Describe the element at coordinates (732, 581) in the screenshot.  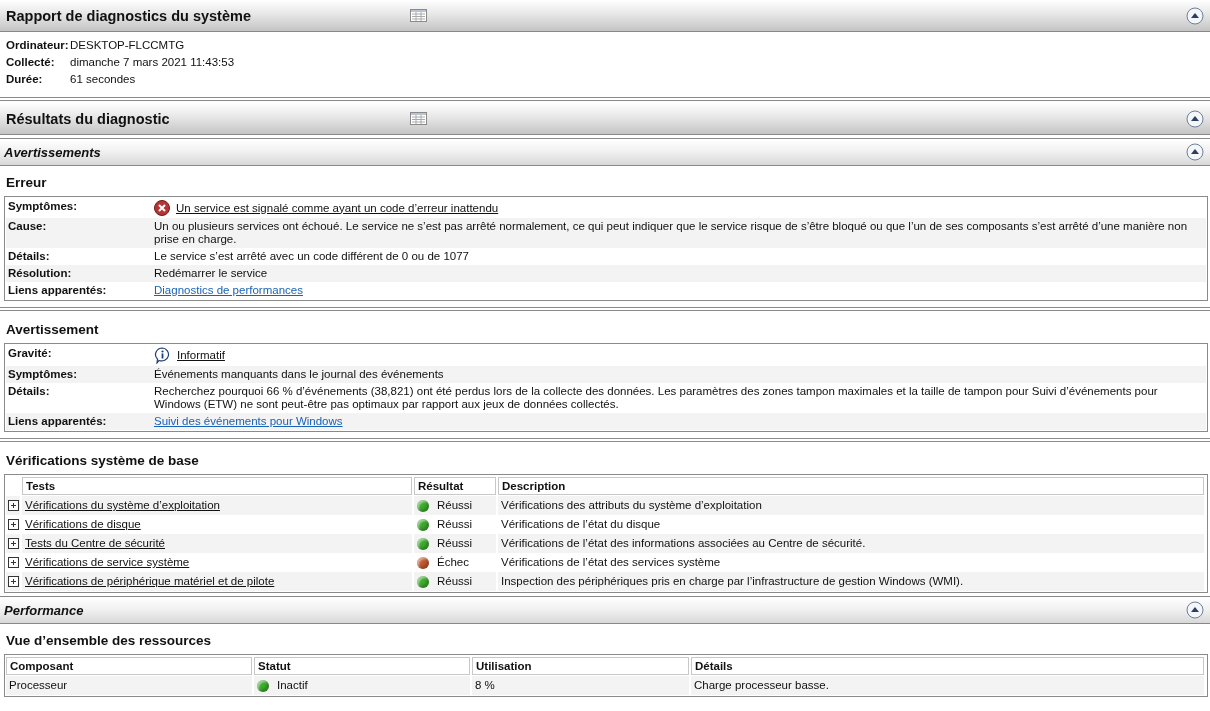
I see `description-text: Inspection des périphériques pris en charge par l’infrastructure de gestion Windows (WMI).` at that location.